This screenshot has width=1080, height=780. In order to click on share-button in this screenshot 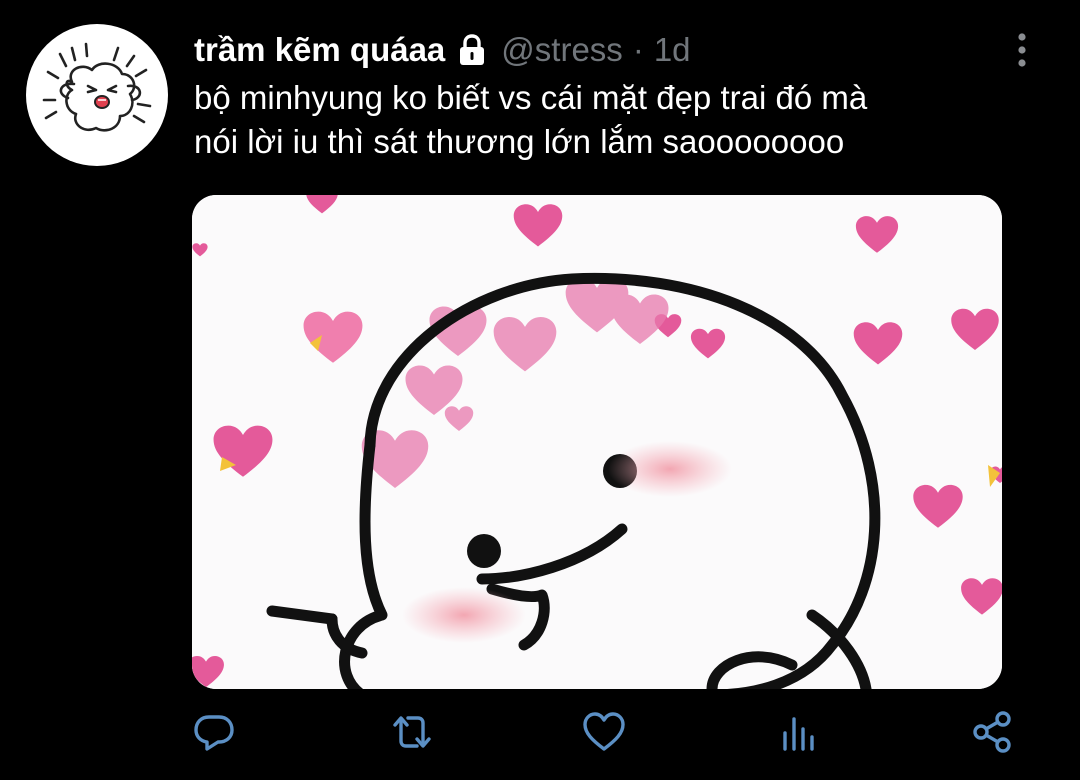, I will do `click(992, 732)`.